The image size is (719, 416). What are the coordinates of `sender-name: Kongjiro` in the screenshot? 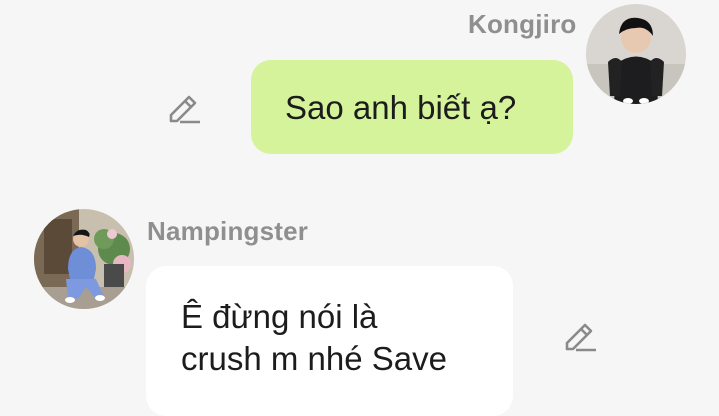 It's located at (522, 24).